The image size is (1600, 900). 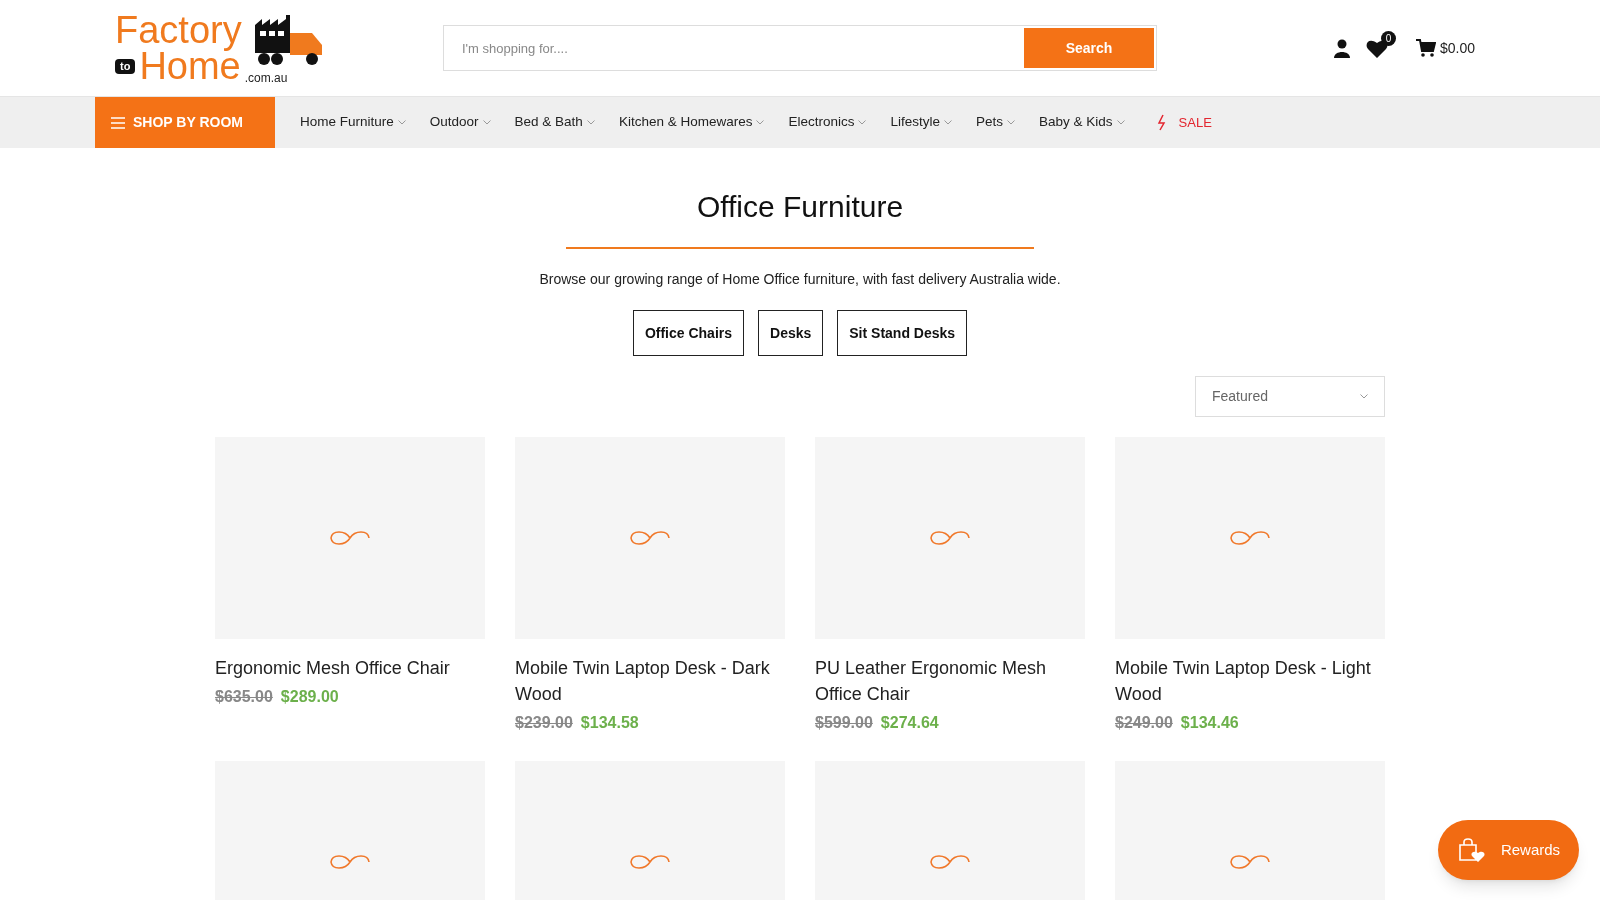 What do you see at coordinates (650, 681) in the screenshot?
I see `product-title: Mobile Twin Laptop Desk - Dark Wood` at bounding box center [650, 681].